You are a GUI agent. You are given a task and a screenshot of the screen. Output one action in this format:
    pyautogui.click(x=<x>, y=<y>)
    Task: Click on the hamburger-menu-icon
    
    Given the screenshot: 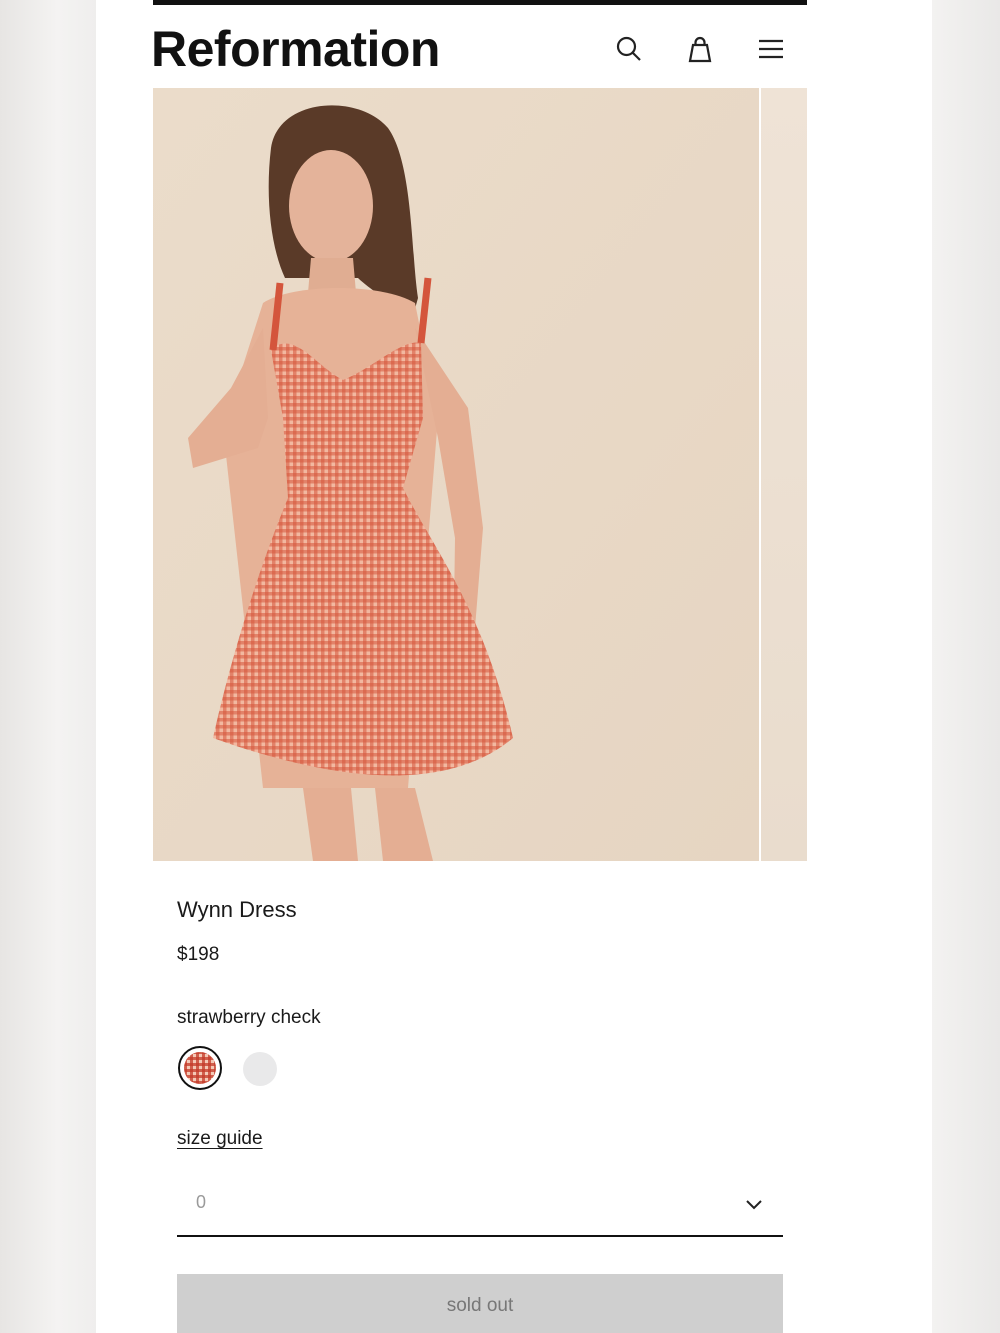 What is the action you would take?
    pyautogui.click(x=771, y=49)
    